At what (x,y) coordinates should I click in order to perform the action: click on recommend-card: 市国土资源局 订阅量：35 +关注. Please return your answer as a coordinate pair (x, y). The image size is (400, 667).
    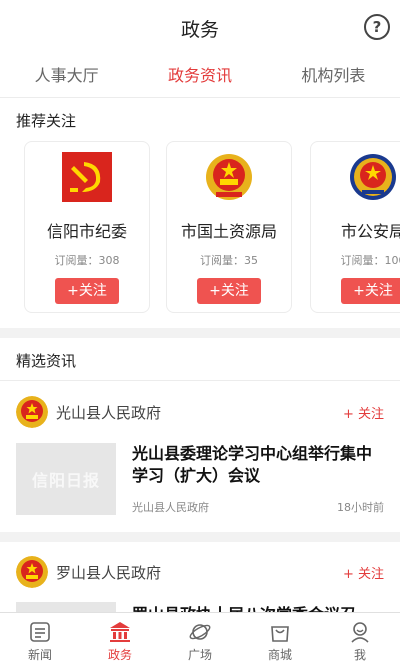
    Looking at the image, I should click on (229, 227).